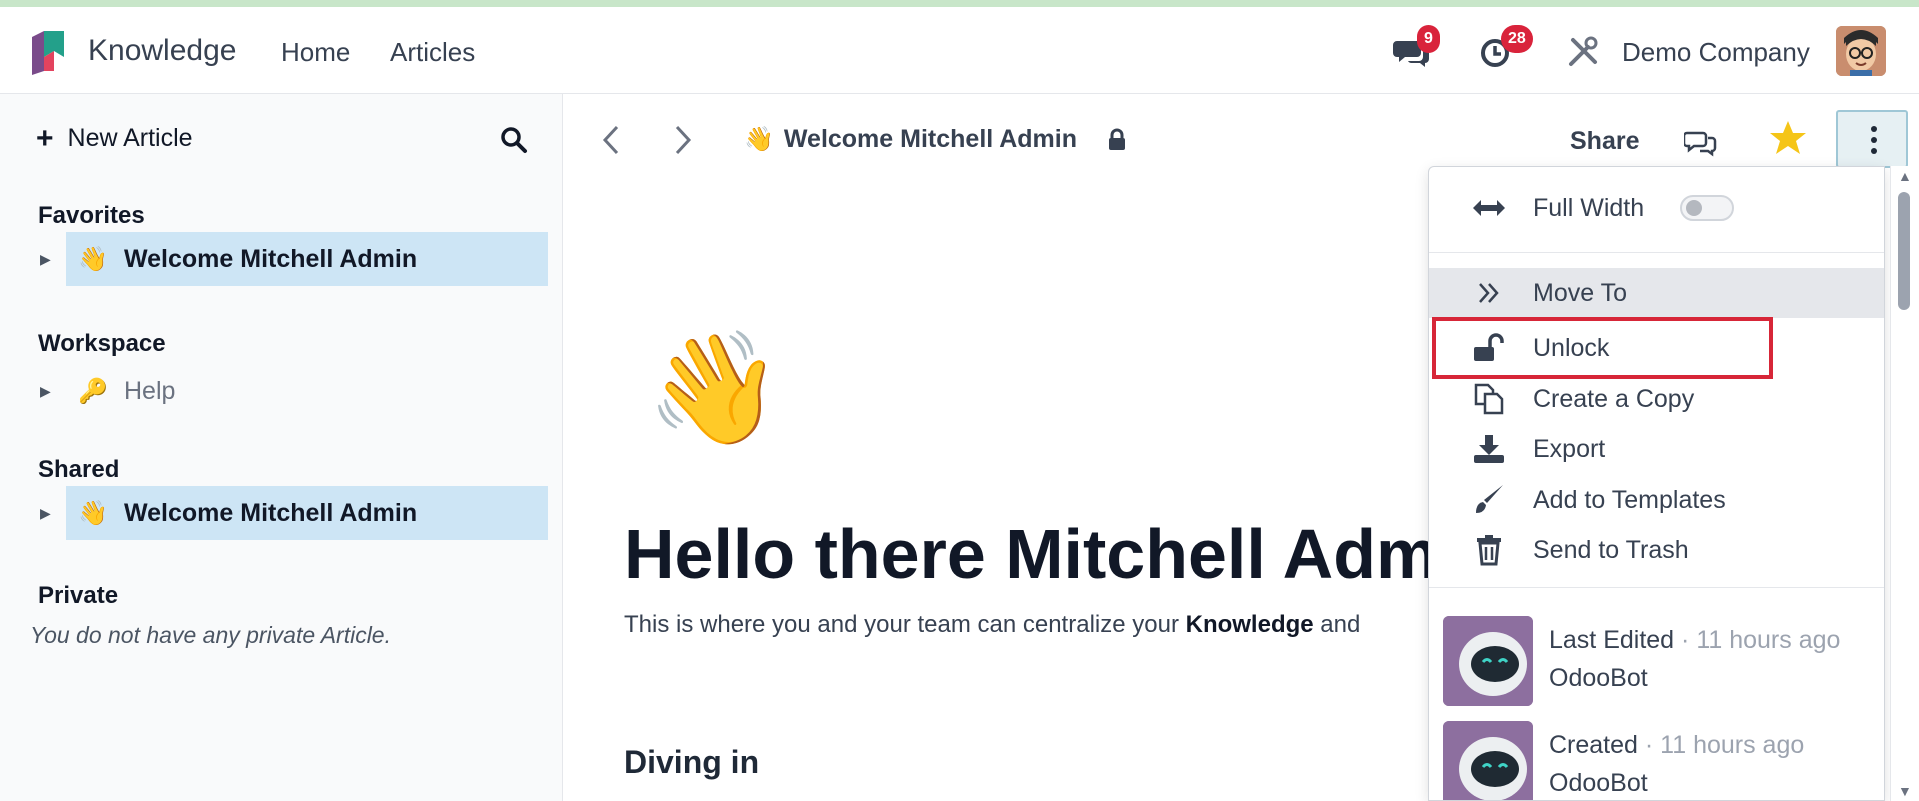  I want to click on full-width-toggle, so click(1707, 208).